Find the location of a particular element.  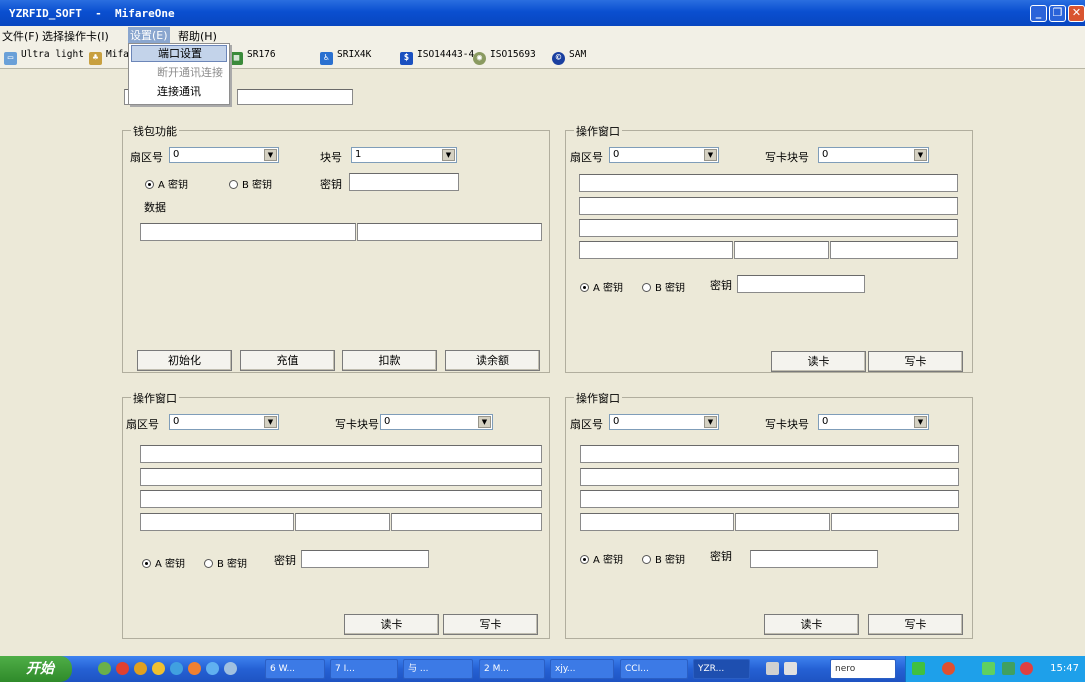

toolbar-mifare: ♣ Mifa is located at coordinates (109, 57).